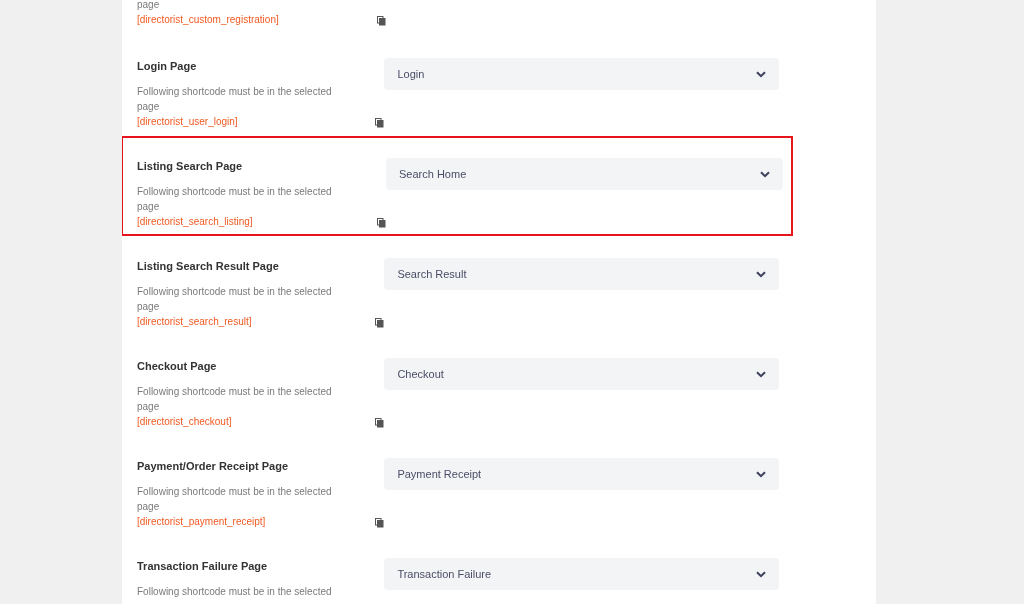 This screenshot has width=1024, height=604. I want to click on page-select: Login, so click(581, 74).